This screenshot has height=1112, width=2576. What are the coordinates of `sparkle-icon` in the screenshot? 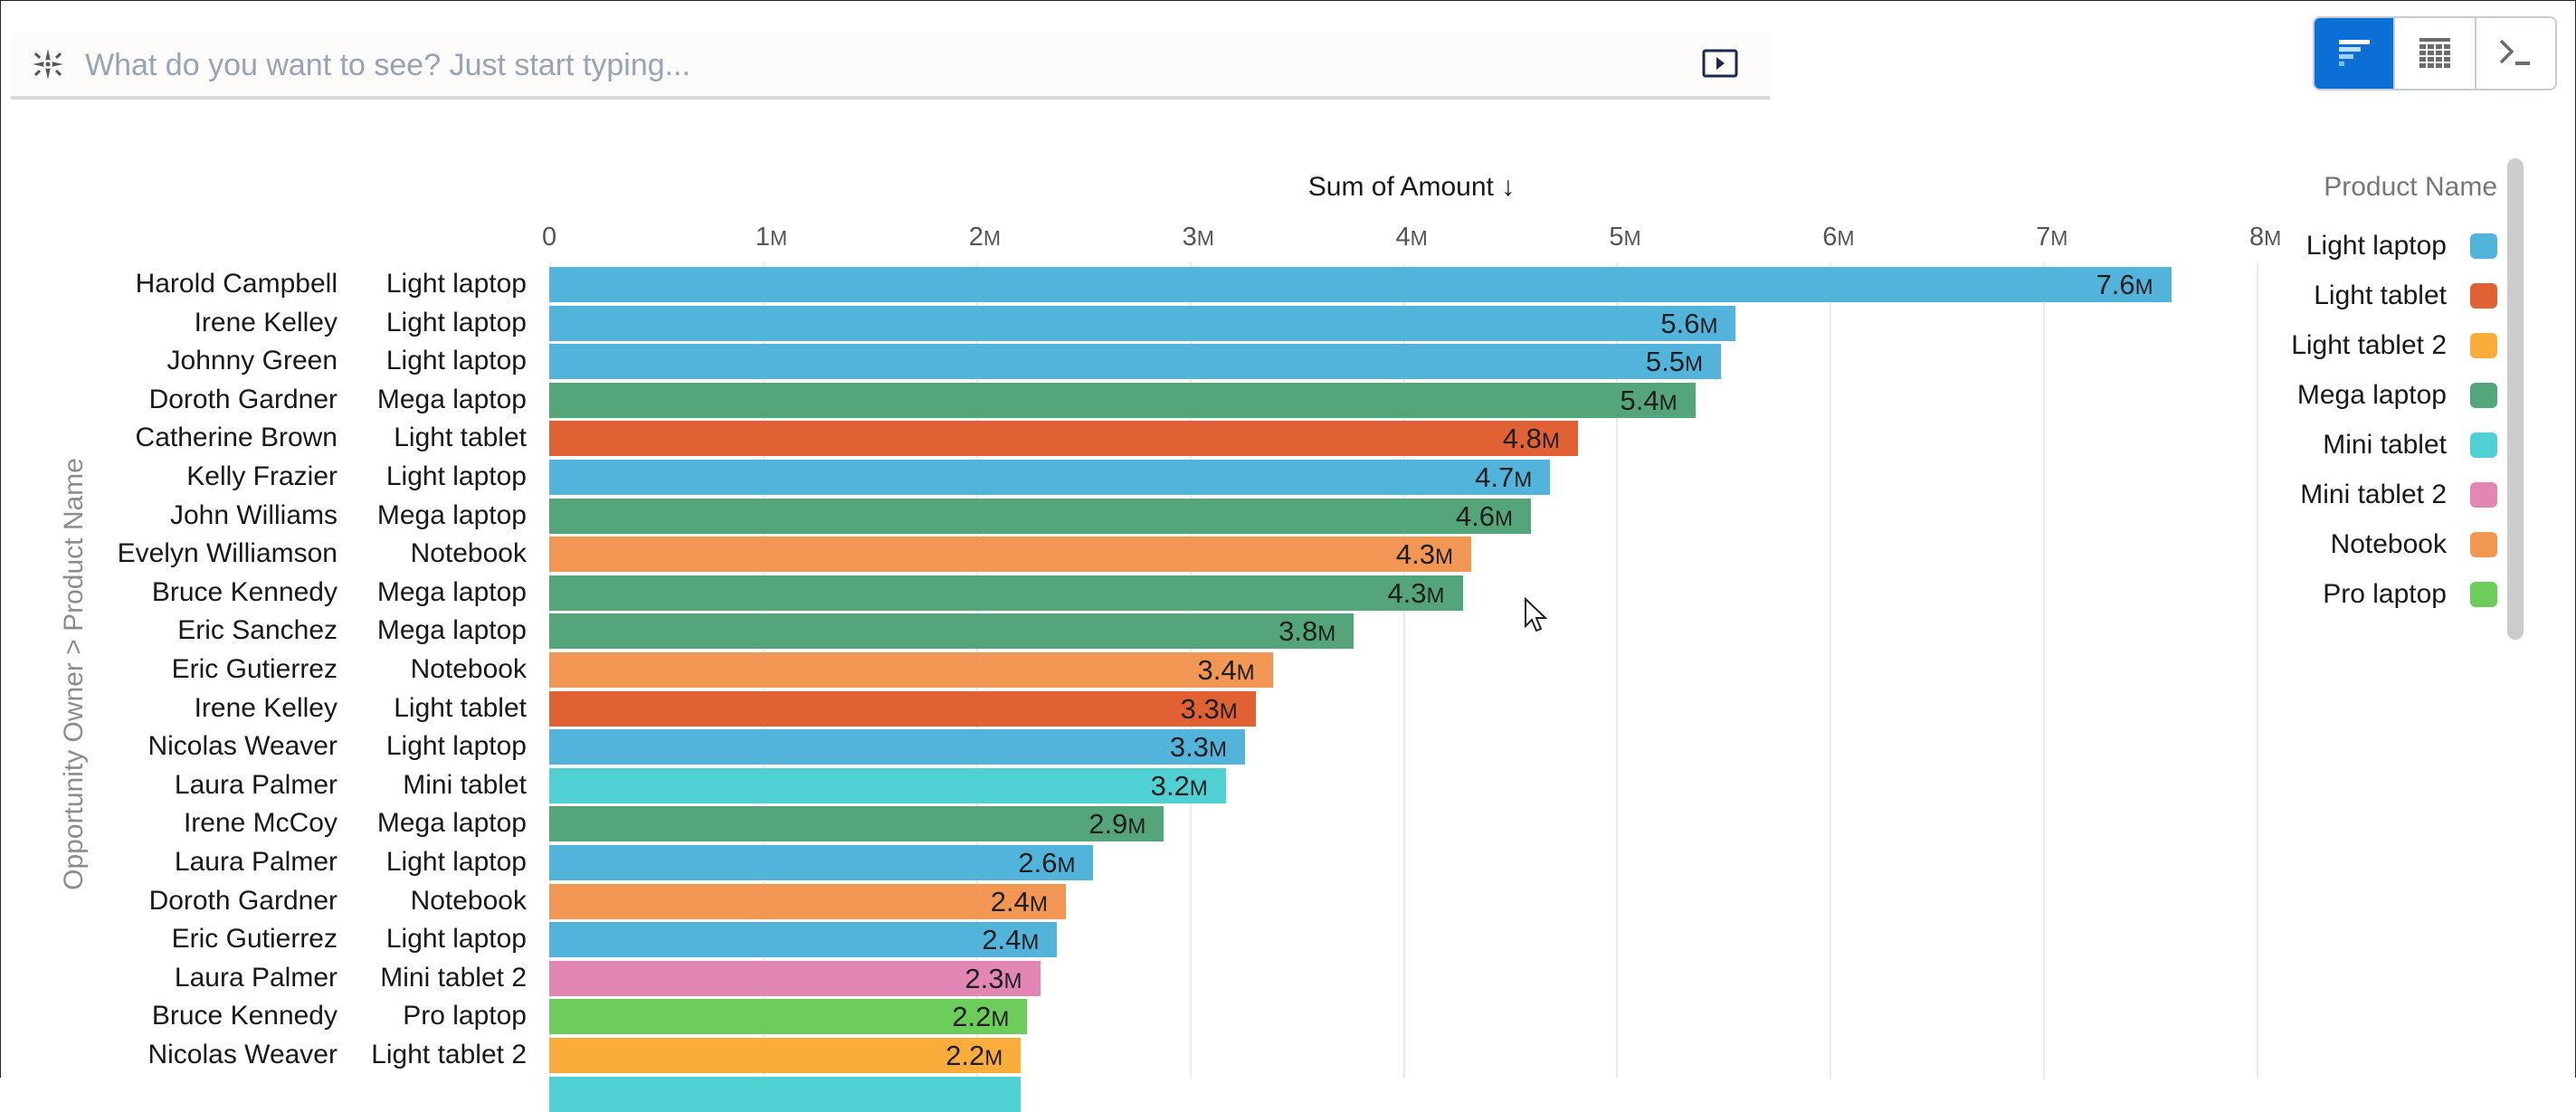 It's located at (48, 64).